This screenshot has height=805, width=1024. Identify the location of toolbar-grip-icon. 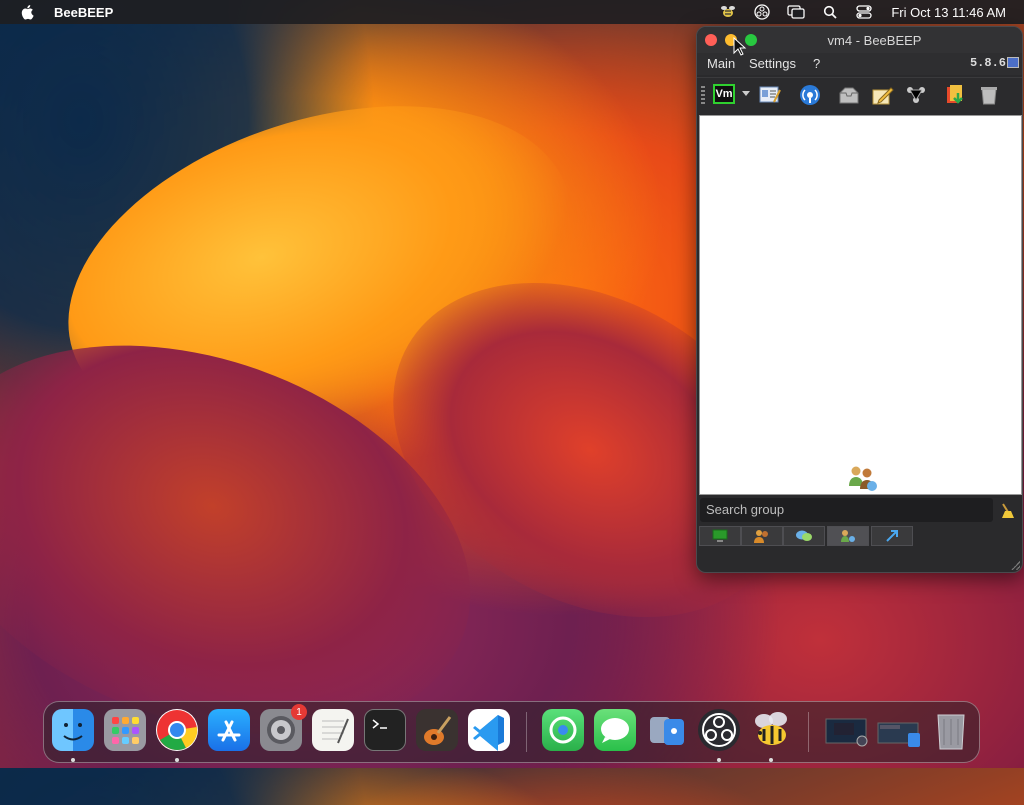
(703, 95).